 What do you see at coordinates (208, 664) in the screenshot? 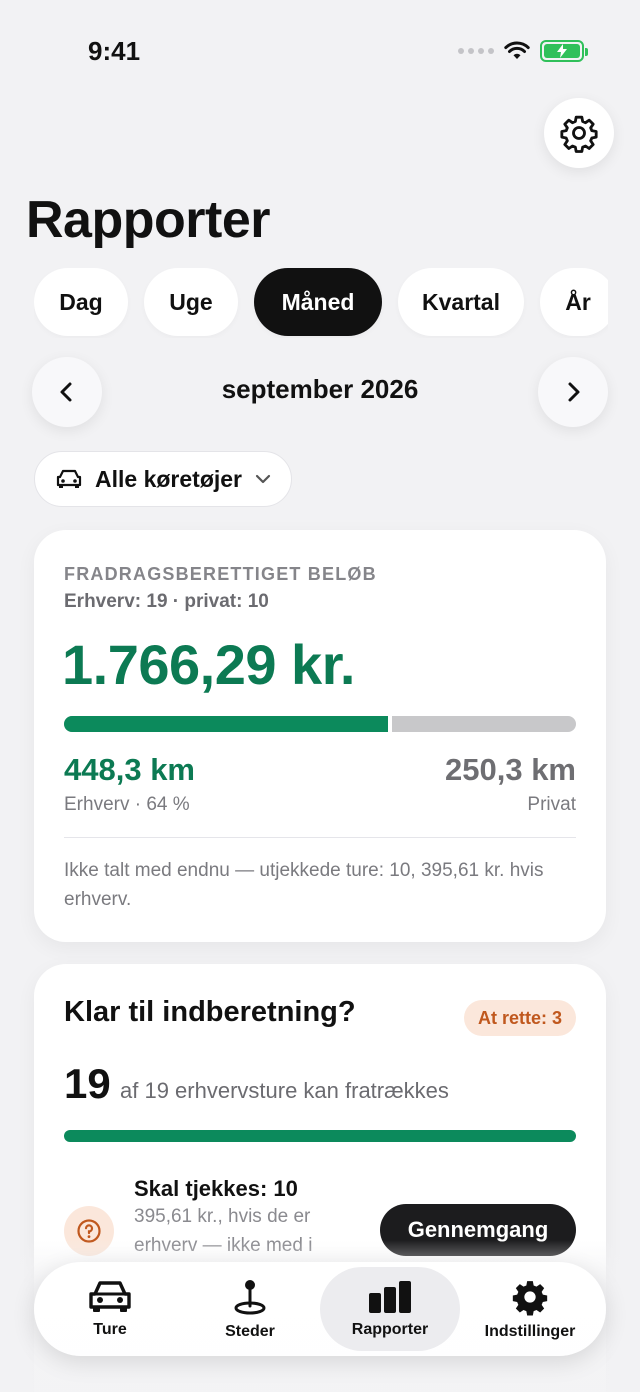
I see `deductible-amount: 1.766,29 kr.` at bounding box center [208, 664].